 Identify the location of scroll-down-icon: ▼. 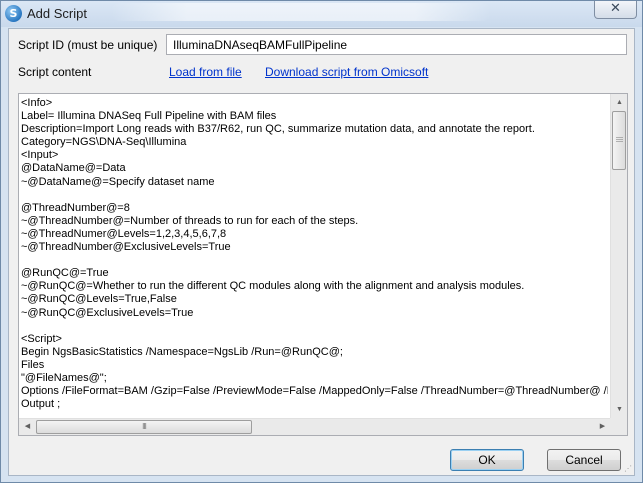
(619, 409).